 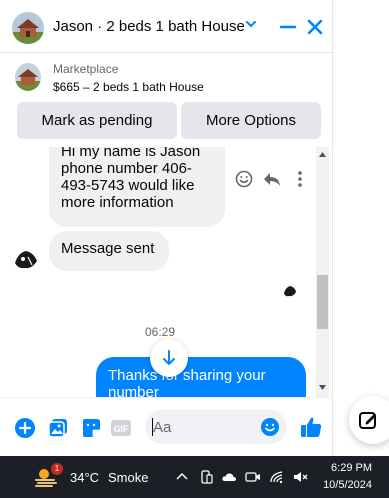 What do you see at coordinates (251, 120) in the screenshot?
I see `more-options-button: More Options` at bounding box center [251, 120].